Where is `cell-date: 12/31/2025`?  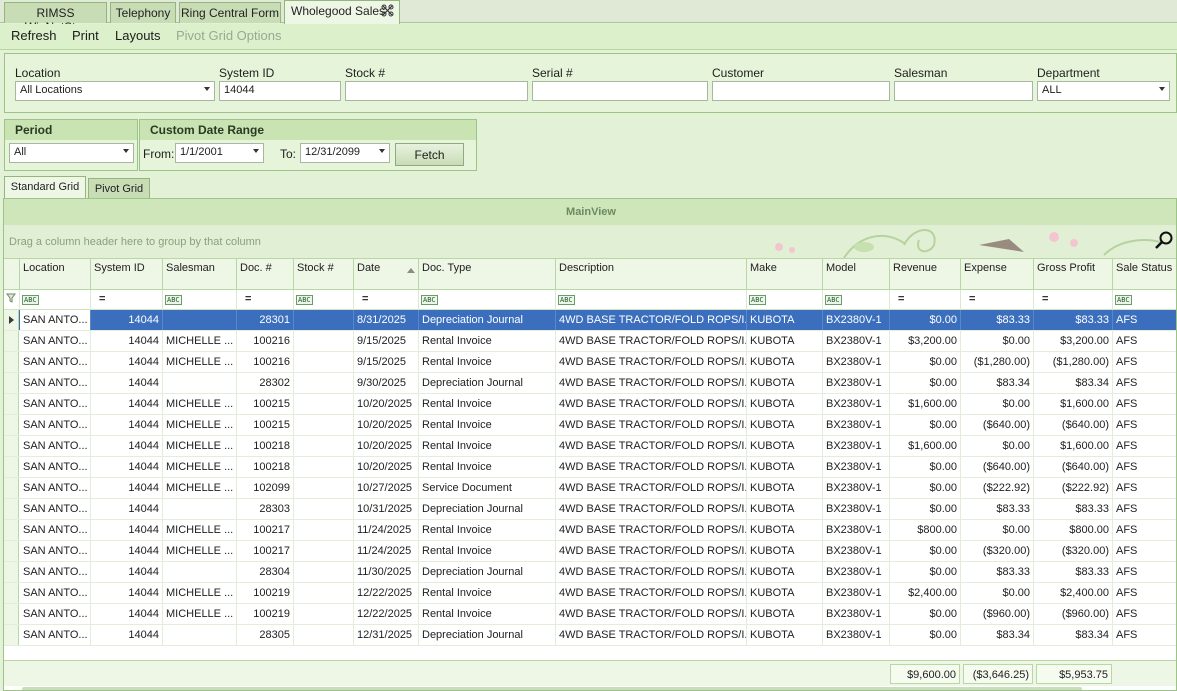
cell-date: 12/31/2025 is located at coordinates (386, 635).